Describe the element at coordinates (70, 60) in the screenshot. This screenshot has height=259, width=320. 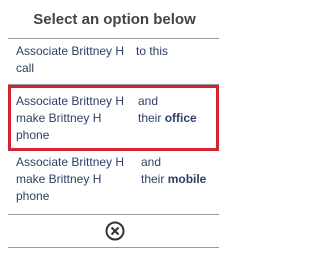
I see `option-left-text: Associate Brittney H call` at that location.